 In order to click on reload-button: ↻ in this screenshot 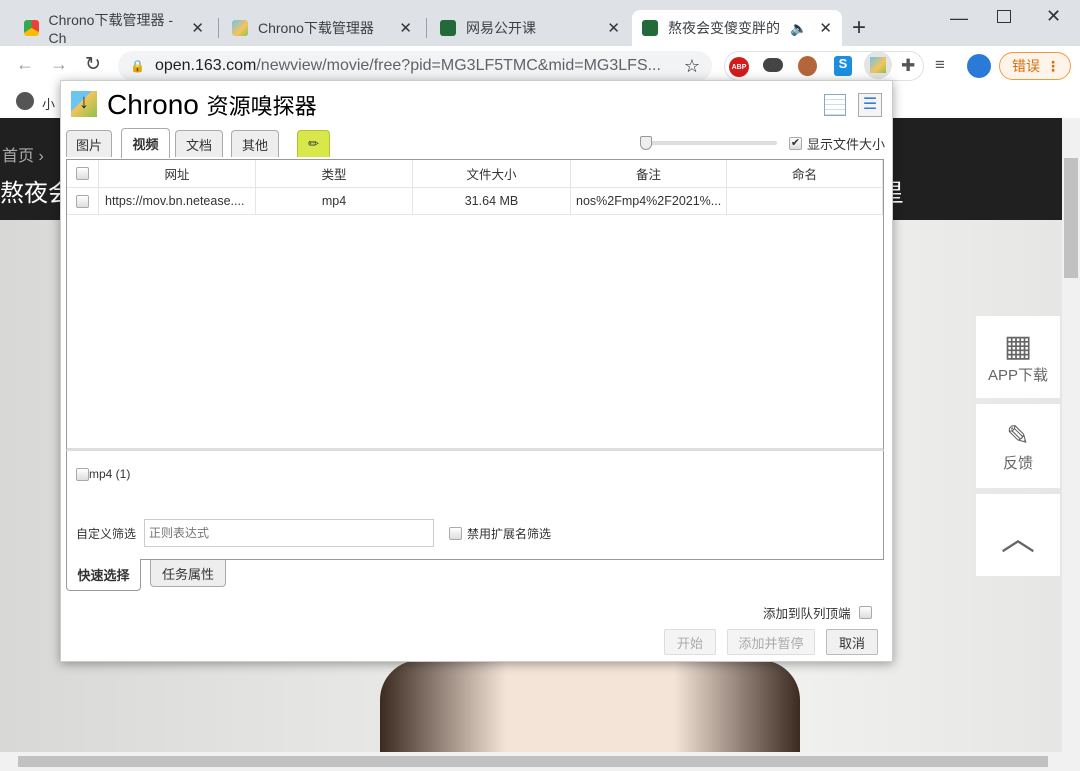, I will do `click(93, 64)`.